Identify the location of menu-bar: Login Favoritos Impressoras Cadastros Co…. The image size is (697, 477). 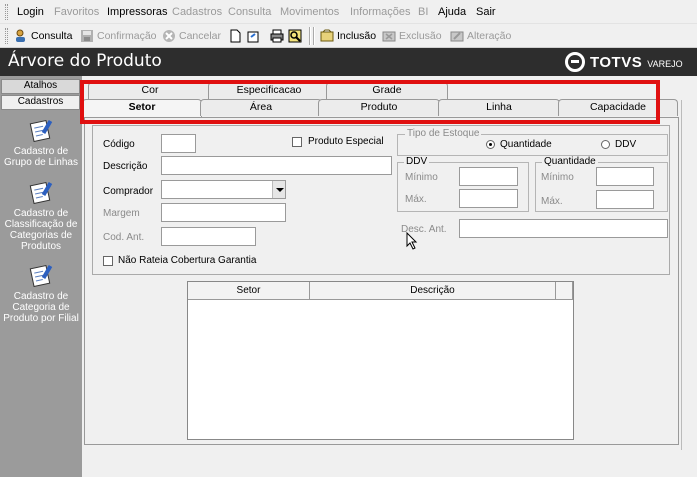
(348, 12).